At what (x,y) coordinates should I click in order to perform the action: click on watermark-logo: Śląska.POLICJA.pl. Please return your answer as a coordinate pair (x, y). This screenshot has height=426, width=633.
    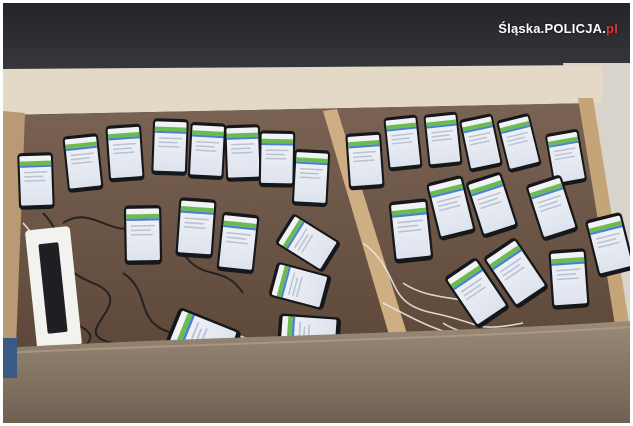
    Looking at the image, I should click on (558, 28).